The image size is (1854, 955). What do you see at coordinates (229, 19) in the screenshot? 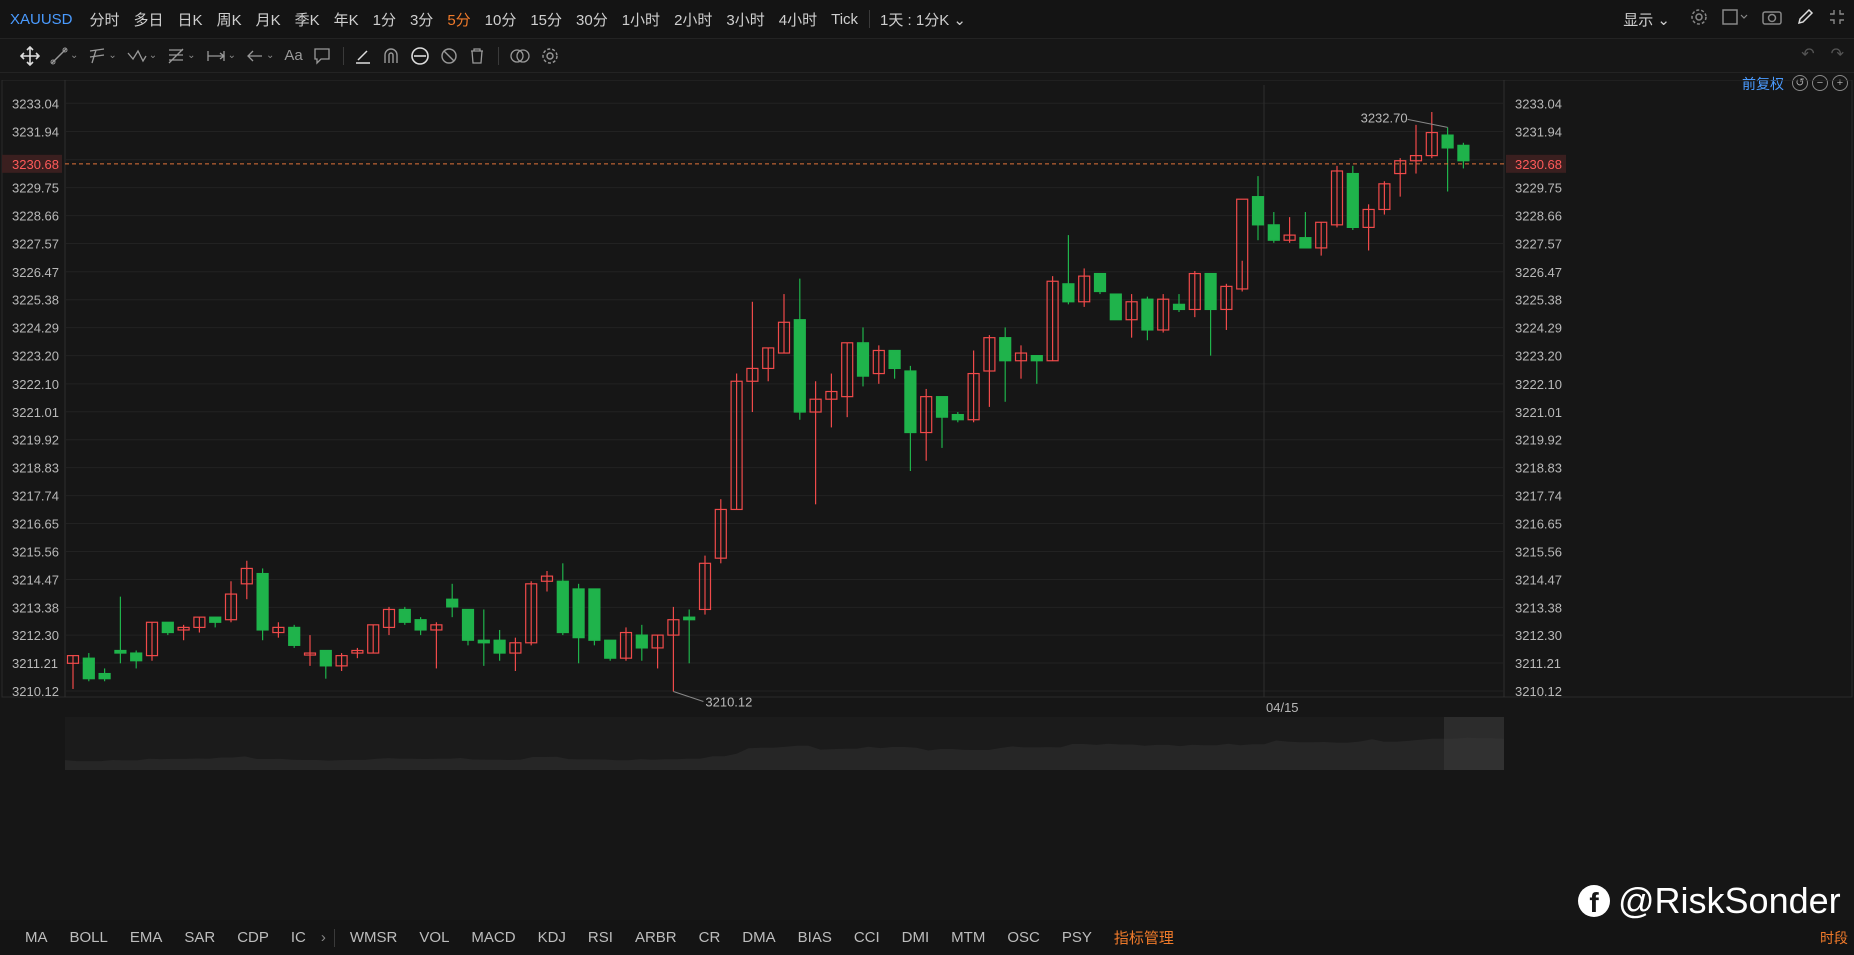
I see `period-tab: 周K` at bounding box center [229, 19].